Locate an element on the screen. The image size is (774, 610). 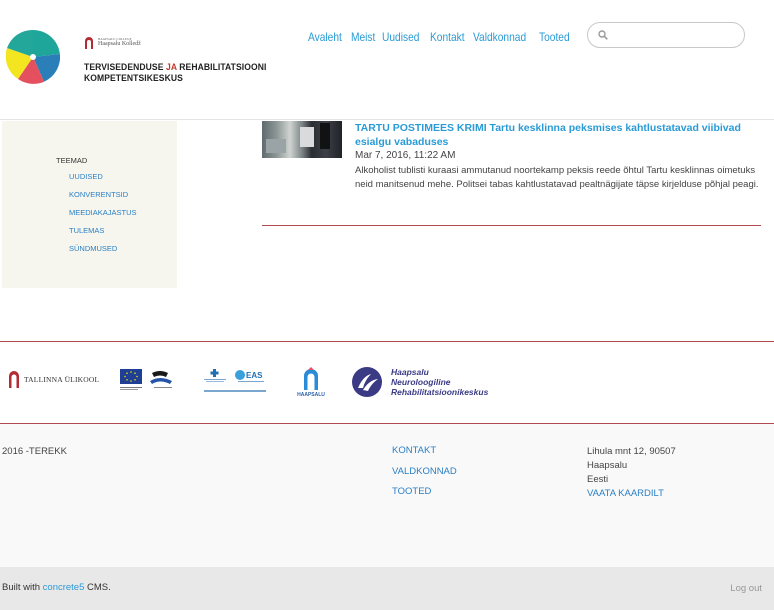
footer-links: KONTAKT VALDKONNAD TOOTED is located at coordinates (424, 476).